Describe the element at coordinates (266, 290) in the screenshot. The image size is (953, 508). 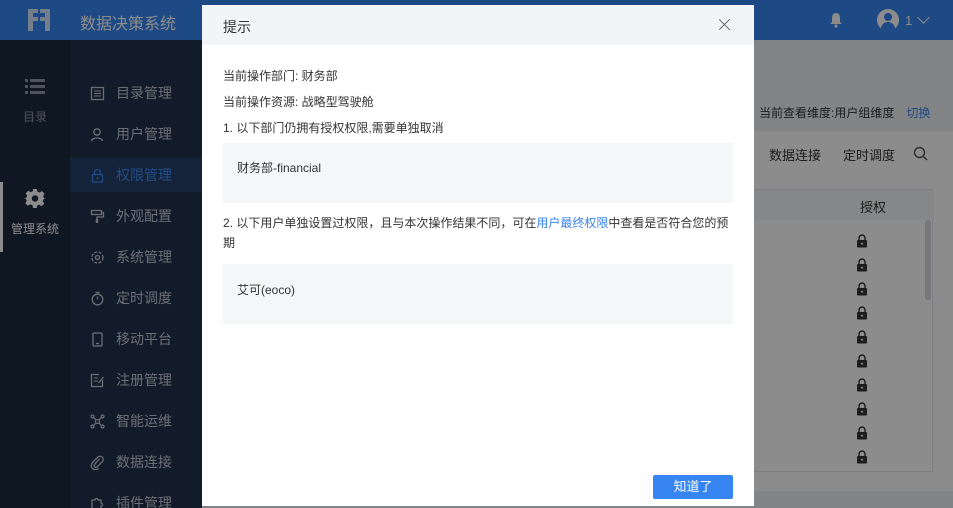
I see `user-item: 艾可(eoco)` at that location.